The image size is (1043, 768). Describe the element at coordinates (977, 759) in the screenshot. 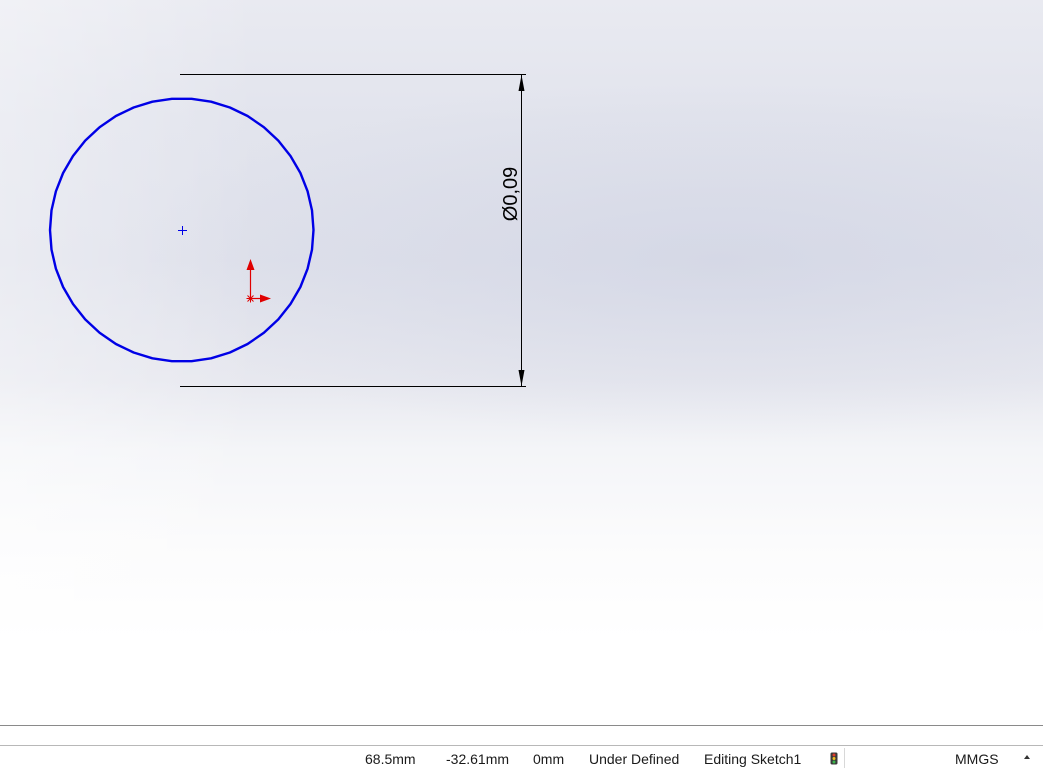

I see `units-selector: MMGS` at that location.